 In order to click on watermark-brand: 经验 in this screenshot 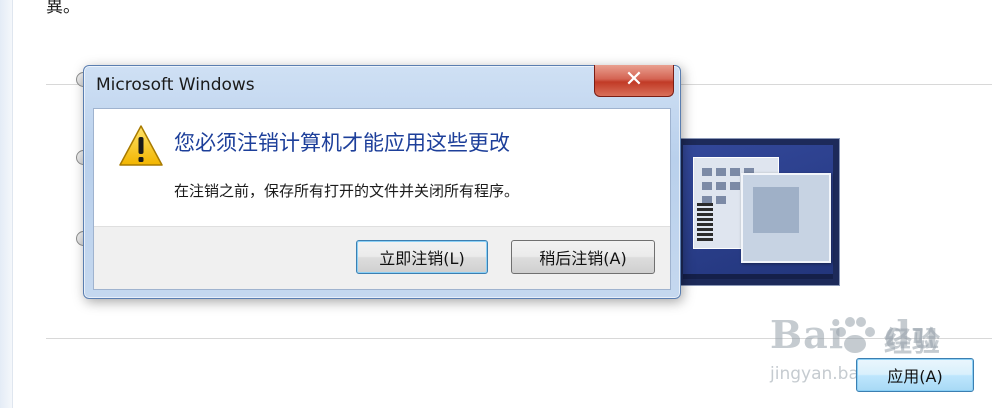, I will do `click(912, 341)`.